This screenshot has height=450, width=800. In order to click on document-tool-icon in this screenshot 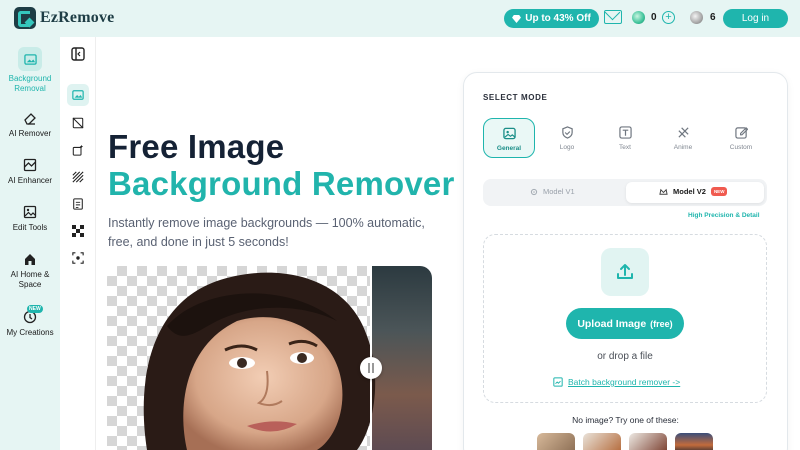, I will do `click(78, 204)`.